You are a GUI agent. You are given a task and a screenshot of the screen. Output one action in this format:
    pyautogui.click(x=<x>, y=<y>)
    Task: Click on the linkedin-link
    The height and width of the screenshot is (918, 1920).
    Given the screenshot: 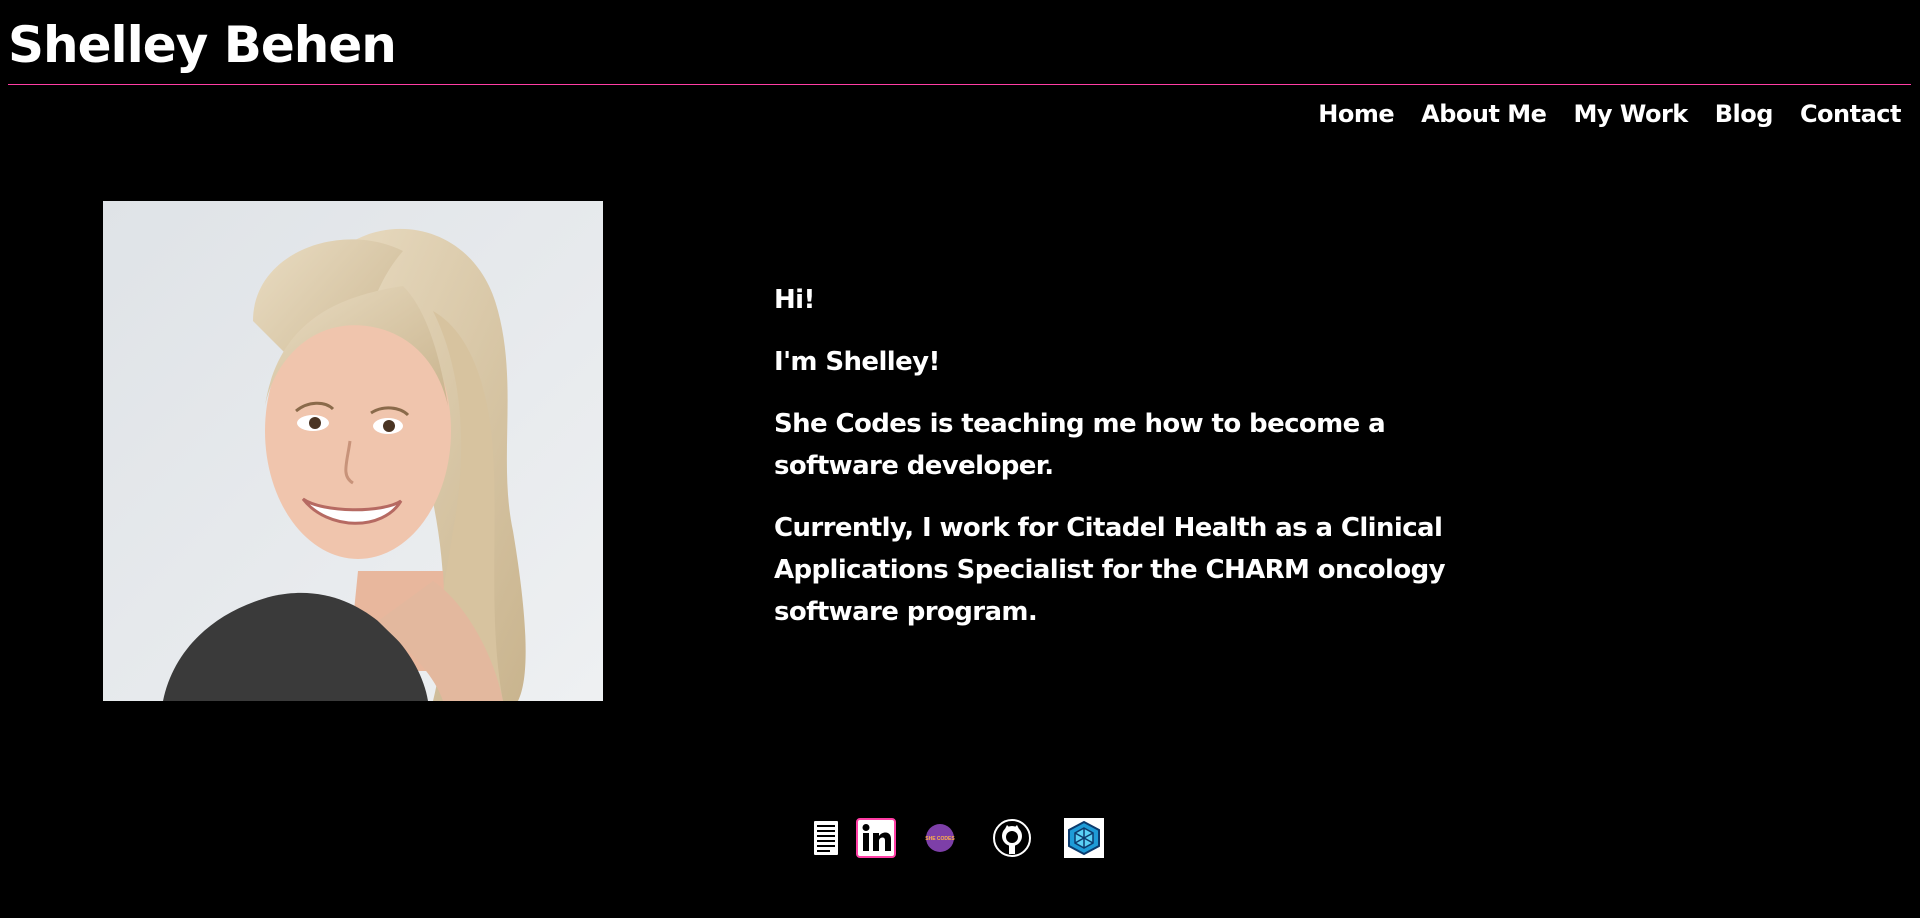 What is the action you would take?
    pyautogui.click(x=876, y=838)
    